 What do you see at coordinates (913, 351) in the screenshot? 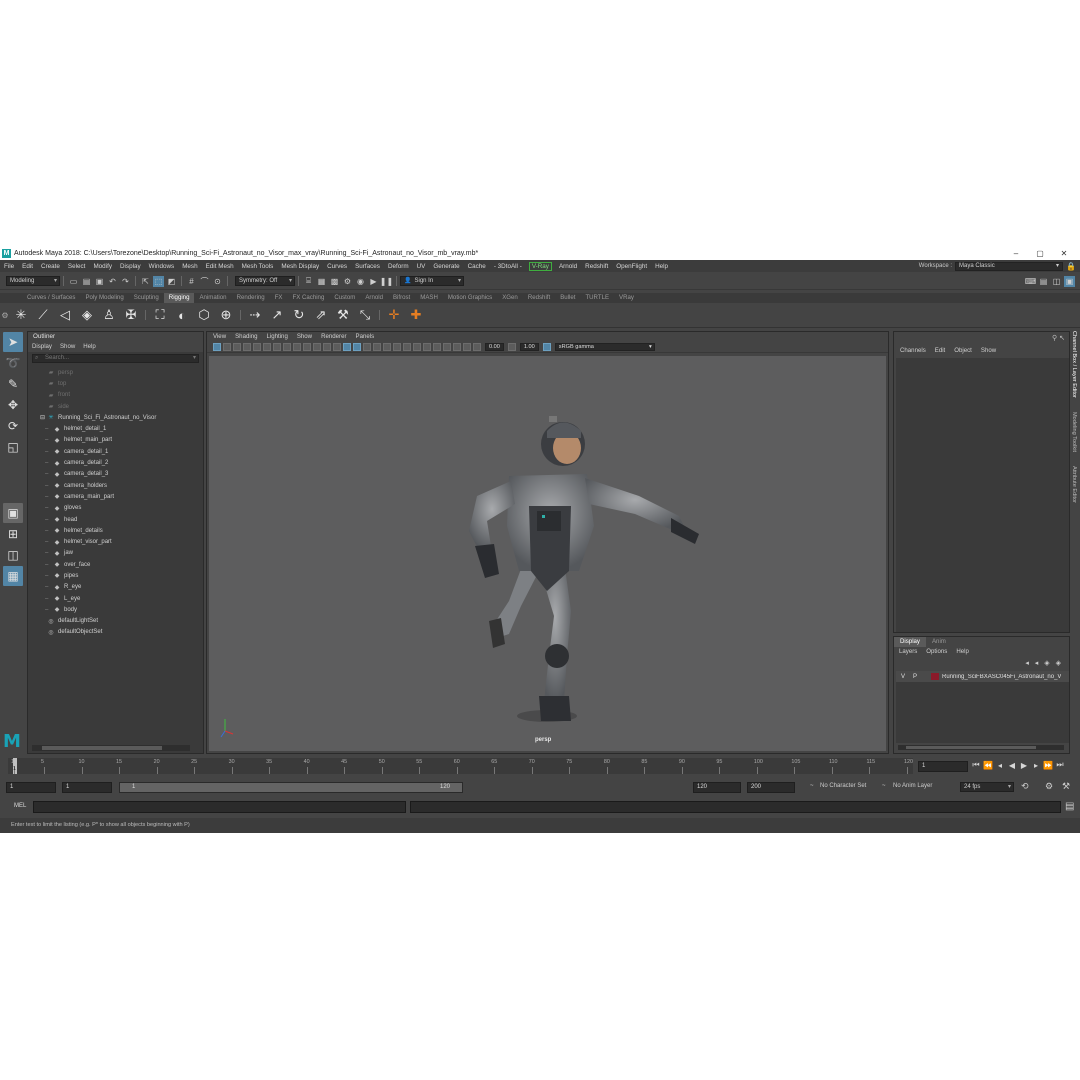
I see `channel-menu-channels: Channels` at bounding box center [913, 351].